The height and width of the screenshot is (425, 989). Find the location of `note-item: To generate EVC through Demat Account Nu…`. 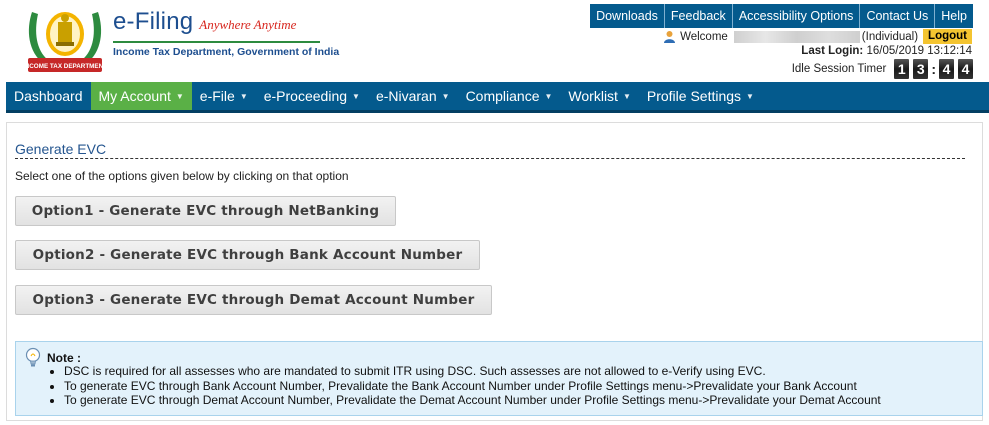

note-item: To generate EVC through Demat Account Nu… is located at coordinates (472, 400).